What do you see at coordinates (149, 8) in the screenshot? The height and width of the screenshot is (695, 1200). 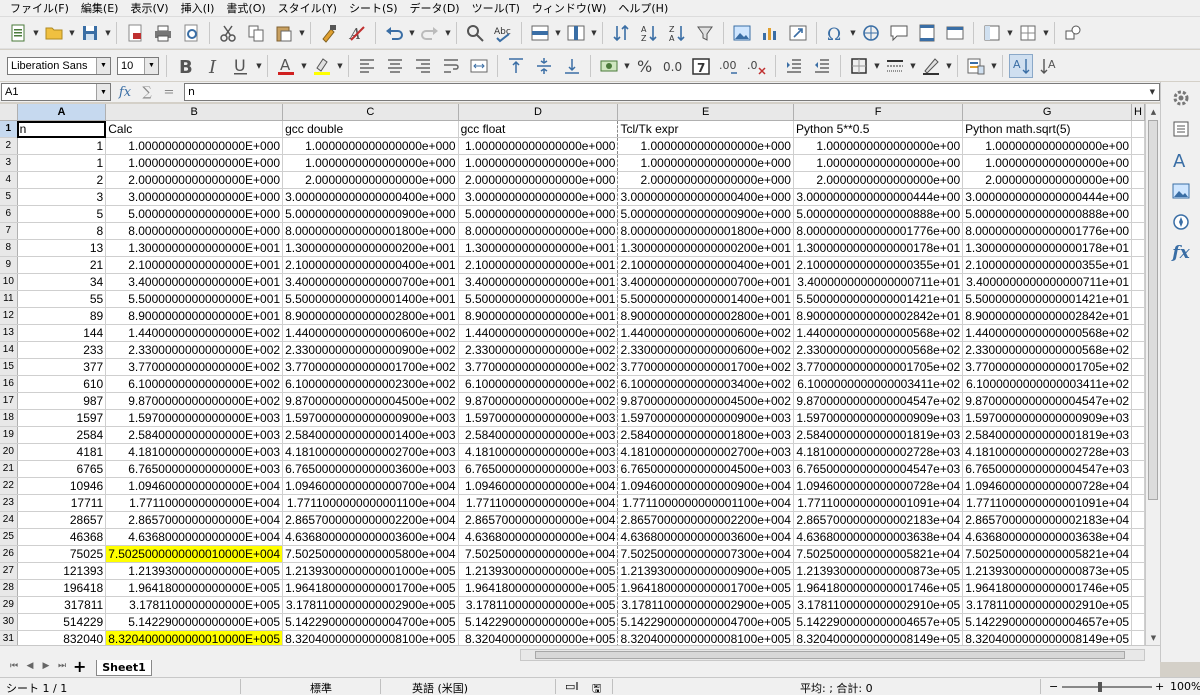 I see `menu-item: 表示(V)` at bounding box center [149, 8].